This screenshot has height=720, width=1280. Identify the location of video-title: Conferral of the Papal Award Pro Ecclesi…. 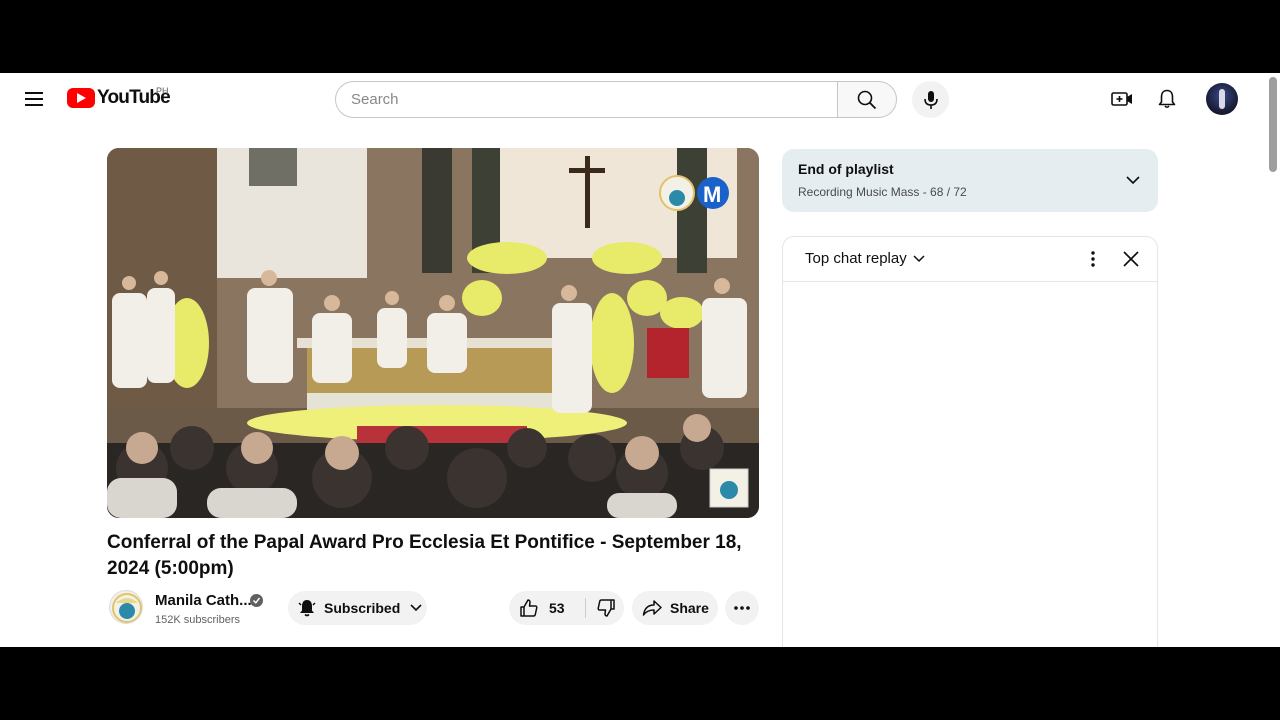
(424, 555).